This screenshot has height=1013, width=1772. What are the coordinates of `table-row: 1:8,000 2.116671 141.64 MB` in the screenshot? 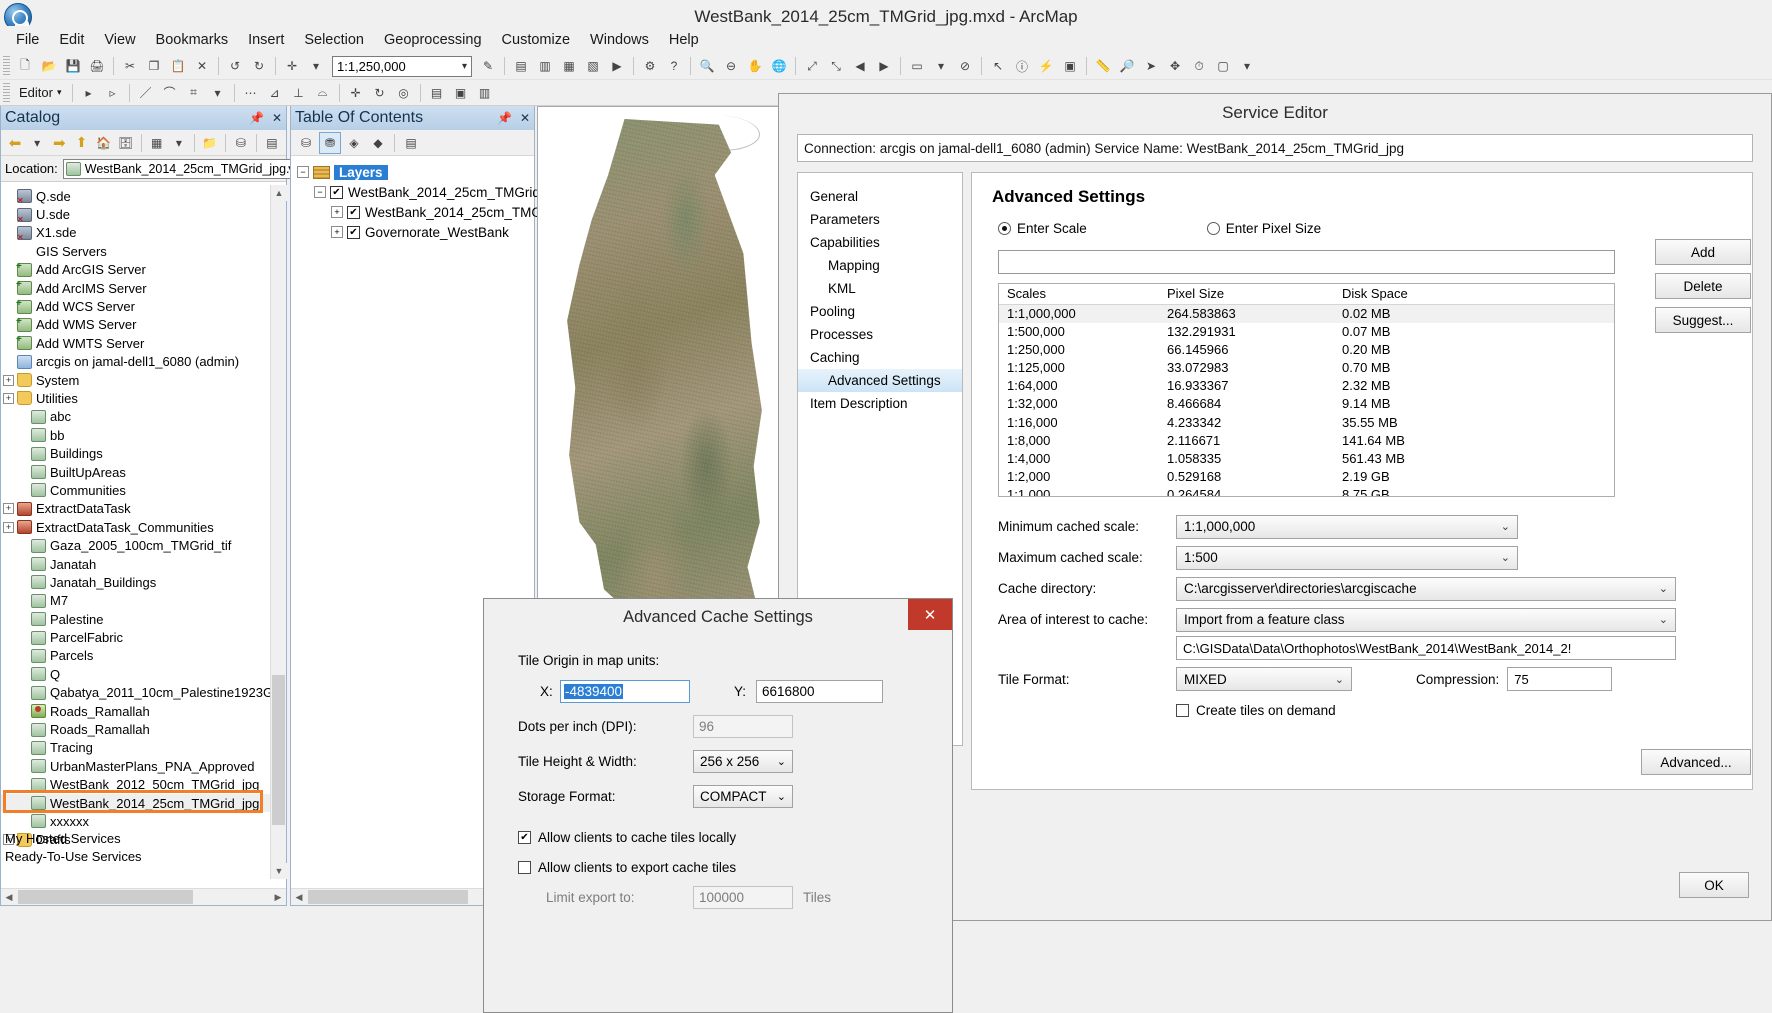 It's located at (1306, 441).